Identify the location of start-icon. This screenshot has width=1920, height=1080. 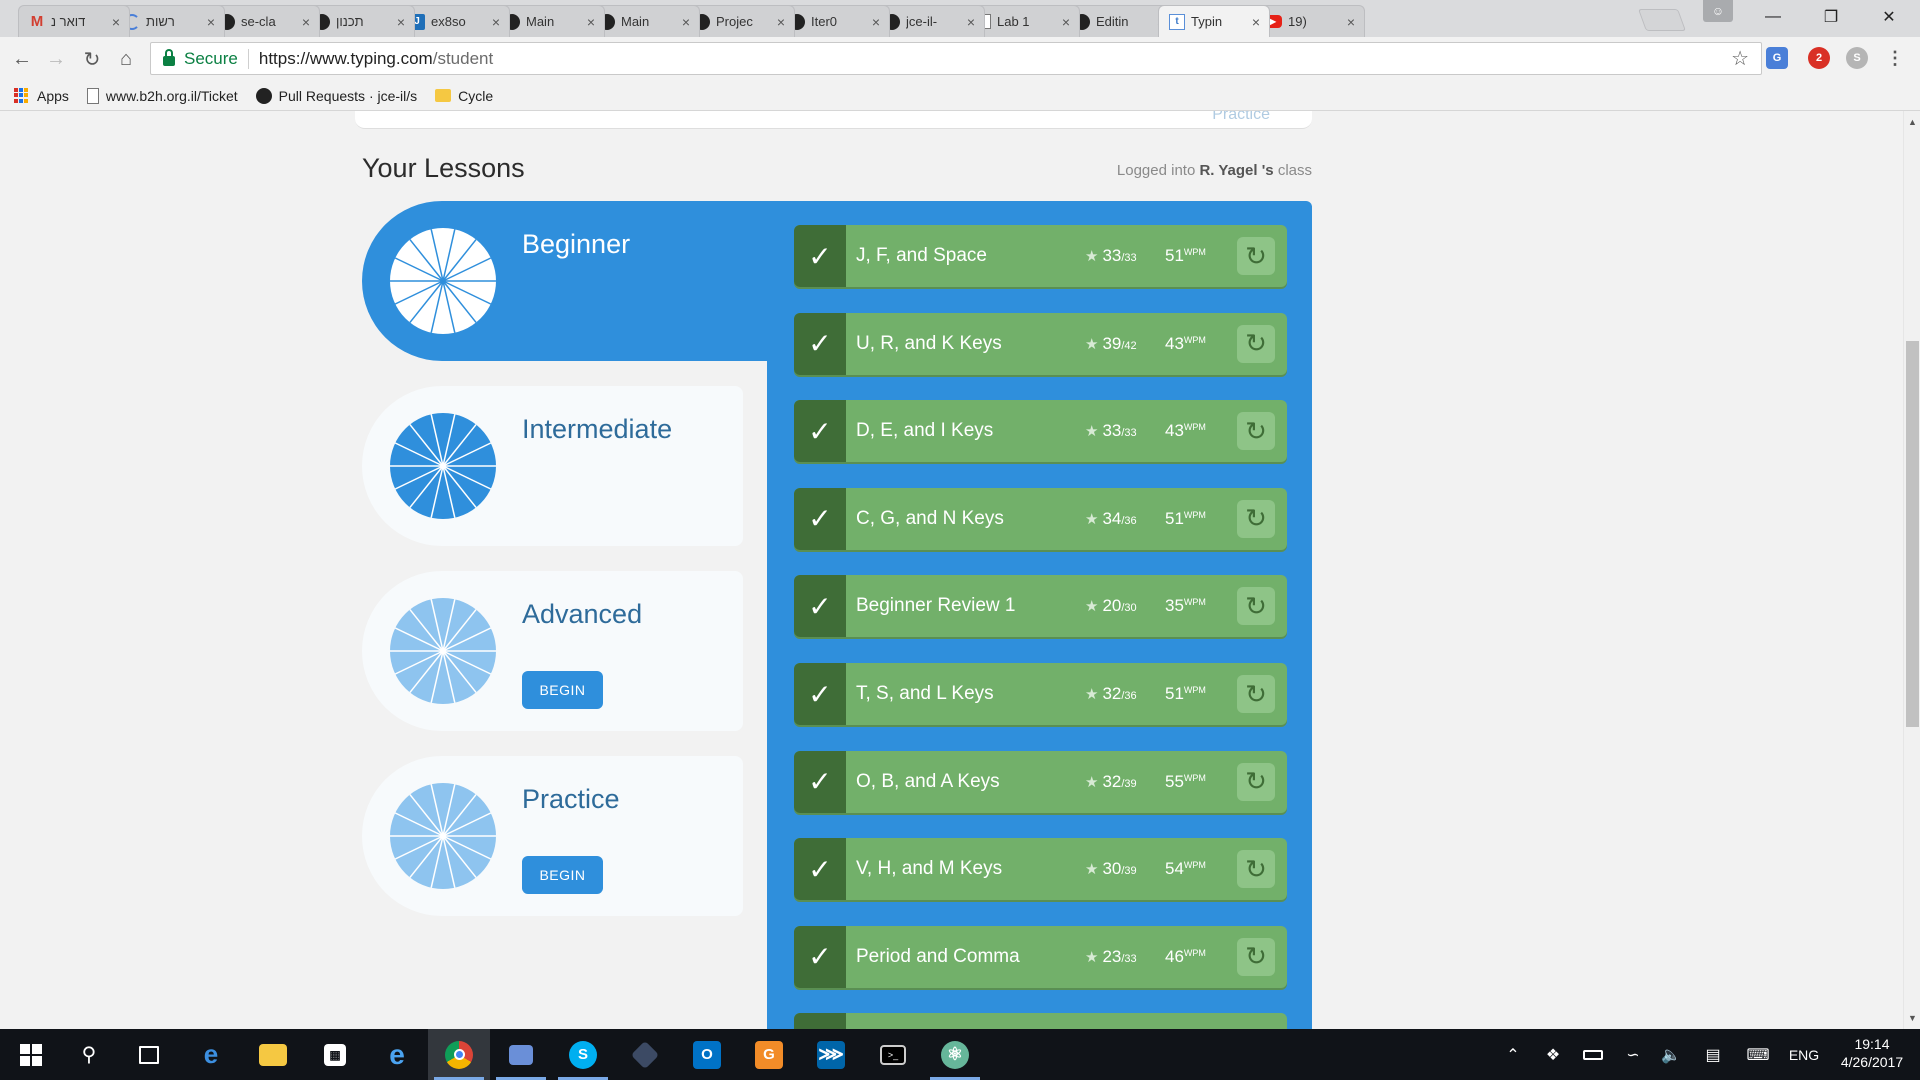
(31, 1054).